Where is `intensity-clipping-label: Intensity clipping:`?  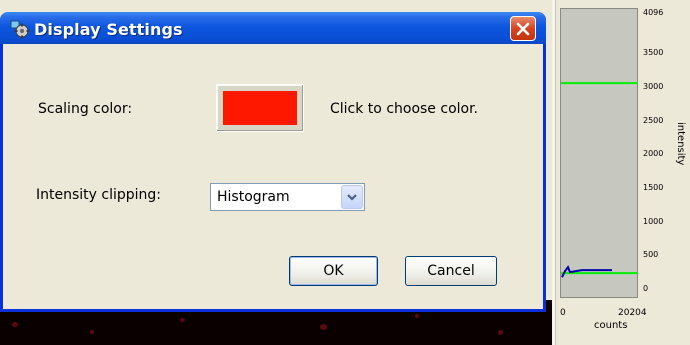
intensity-clipping-label: Intensity clipping: is located at coordinates (99, 195).